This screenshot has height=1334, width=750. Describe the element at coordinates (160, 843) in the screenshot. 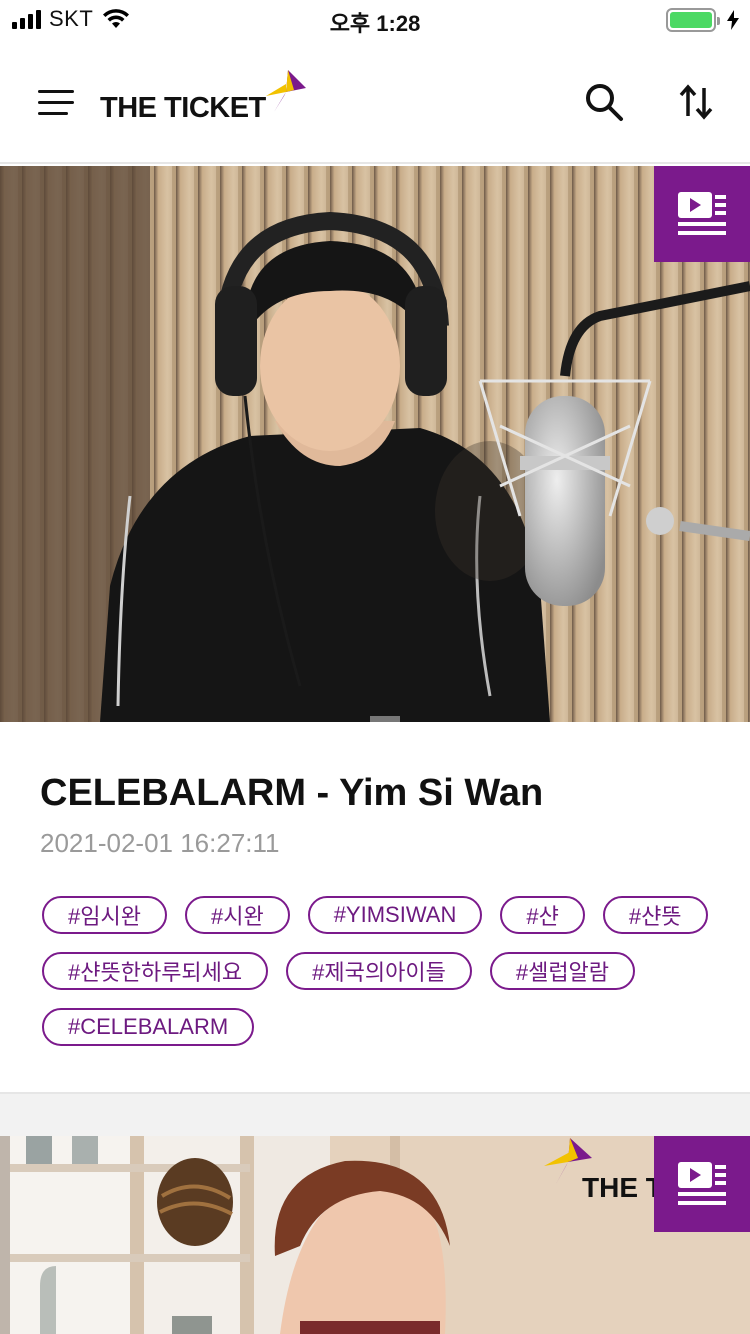

I see `article-date: 2021-02-01 16:27:11` at that location.